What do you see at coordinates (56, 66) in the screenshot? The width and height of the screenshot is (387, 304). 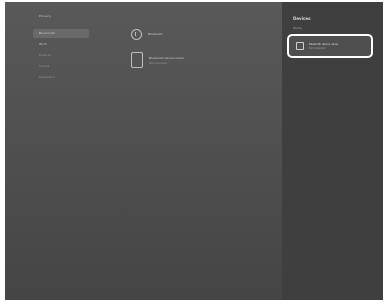 I see `sidebar-item-sound: Sound` at bounding box center [56, 66].